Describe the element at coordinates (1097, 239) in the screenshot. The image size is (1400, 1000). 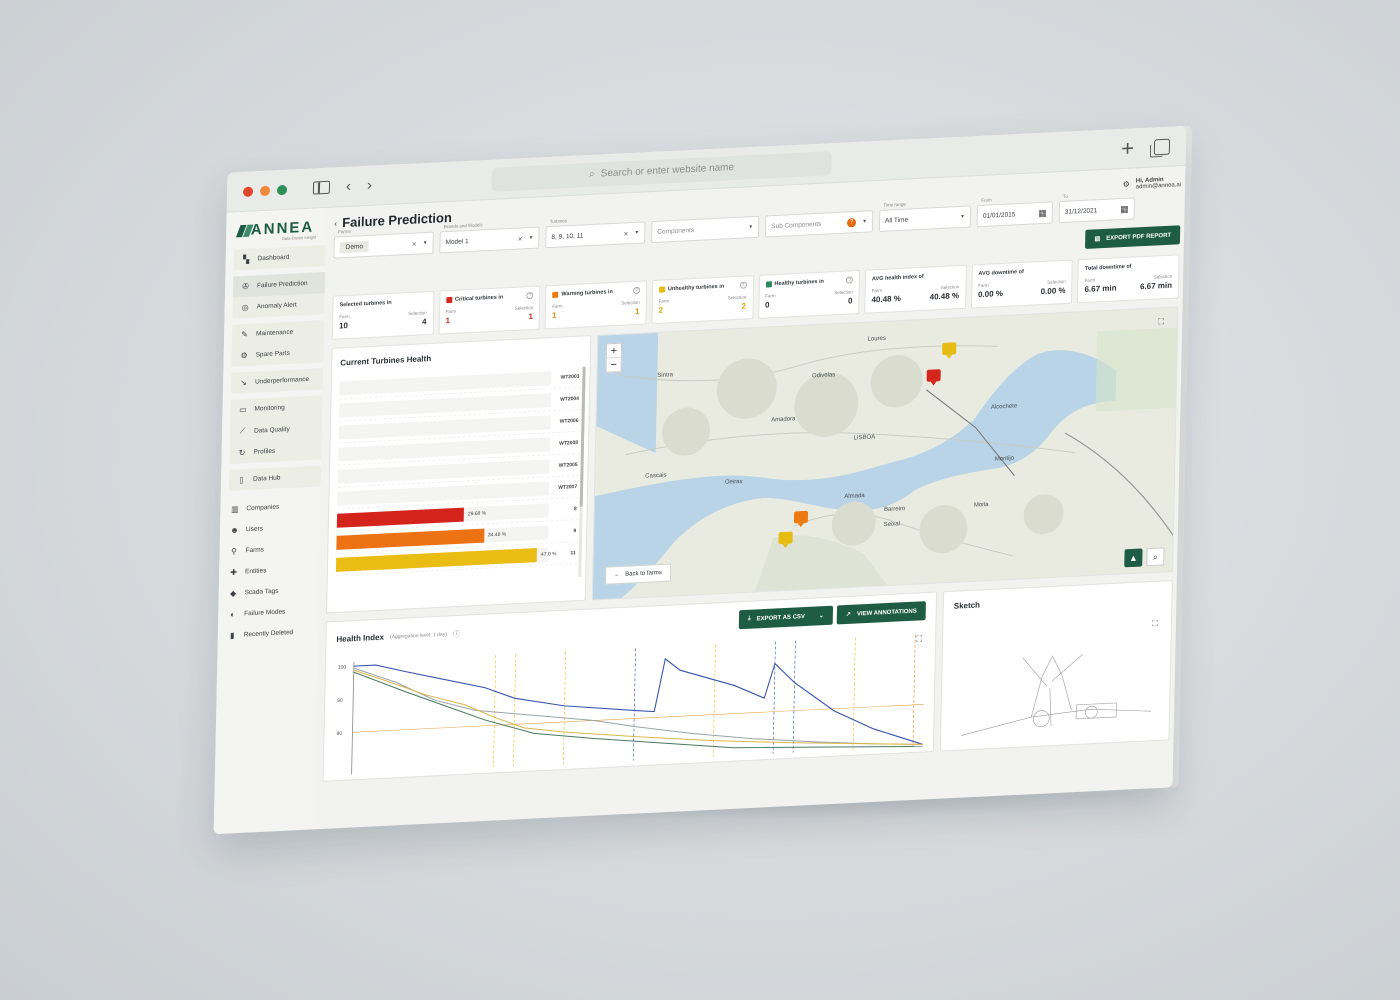
I see `pdf-icon: ▤` at that location.